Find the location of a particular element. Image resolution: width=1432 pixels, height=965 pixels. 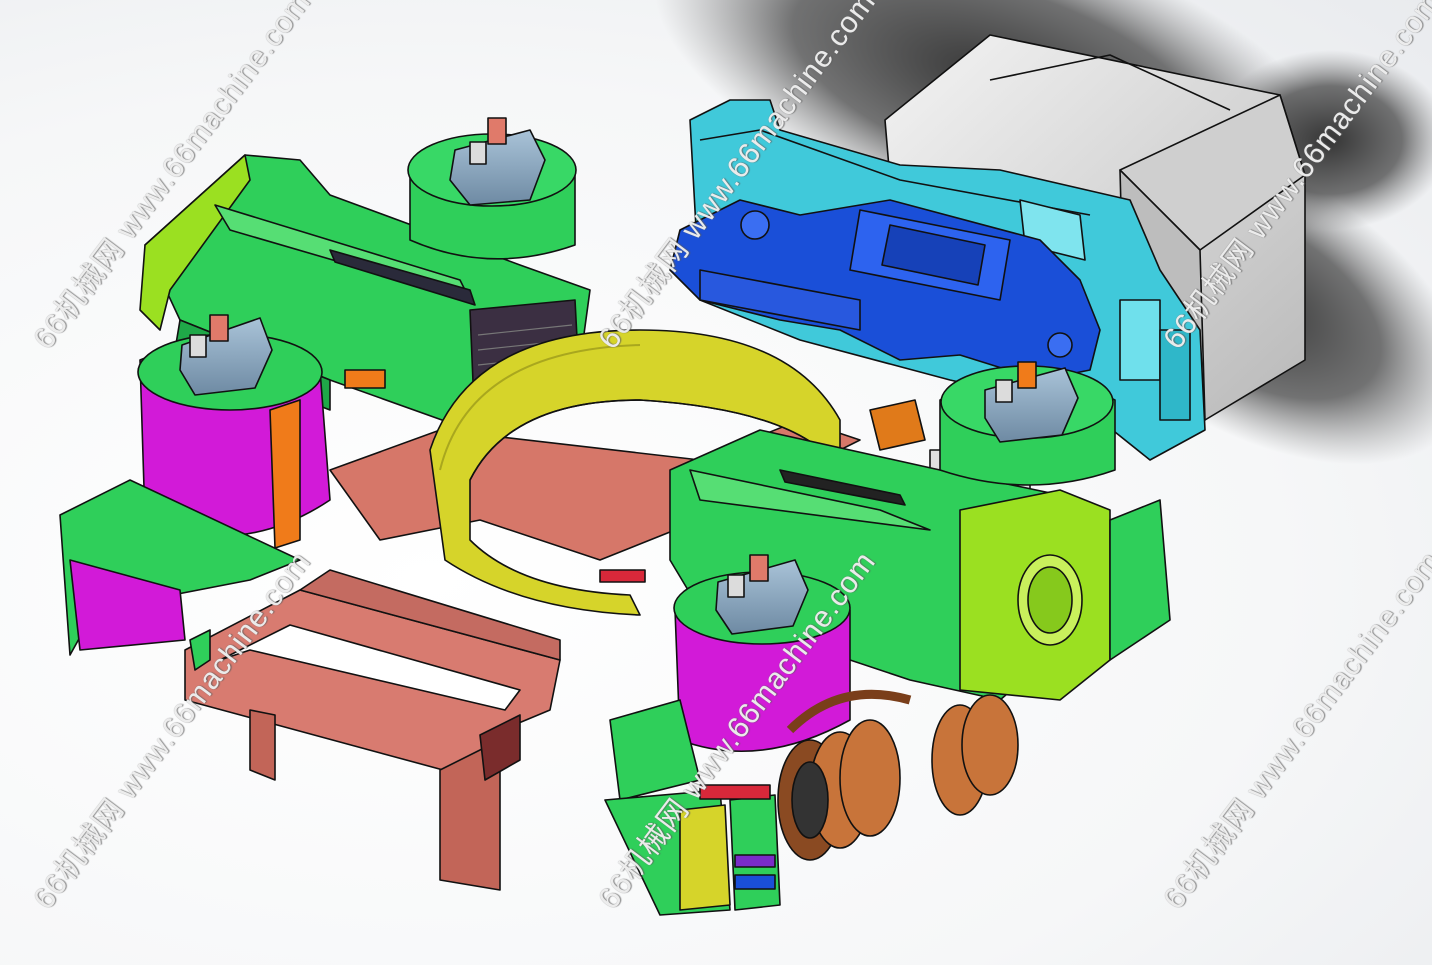

red-lead-wire is located at coordinates (622, 576).